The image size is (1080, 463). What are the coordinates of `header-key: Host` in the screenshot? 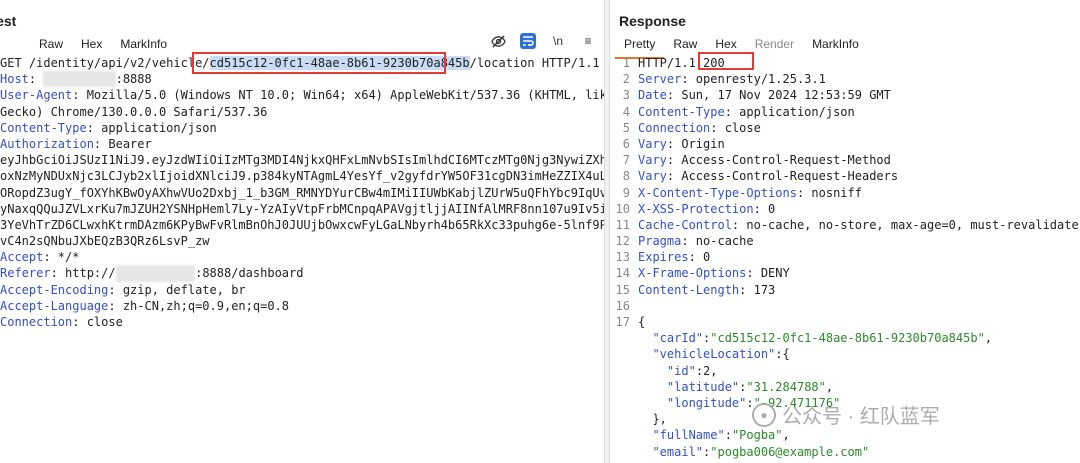 It's located at (14, 79).